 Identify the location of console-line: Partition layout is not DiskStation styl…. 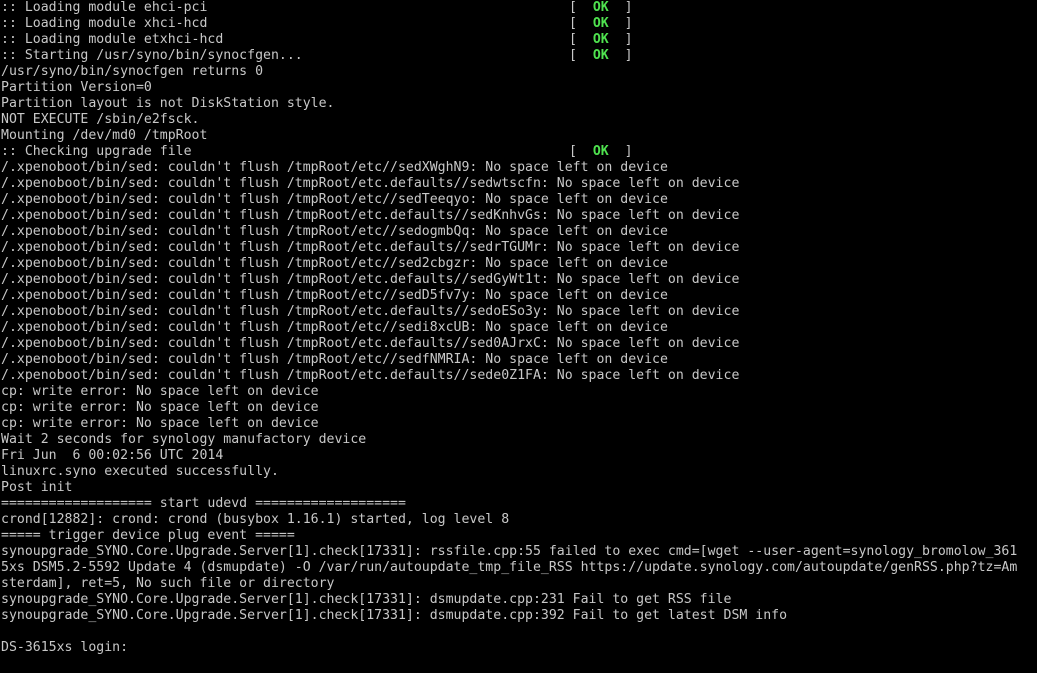
(168, 103).